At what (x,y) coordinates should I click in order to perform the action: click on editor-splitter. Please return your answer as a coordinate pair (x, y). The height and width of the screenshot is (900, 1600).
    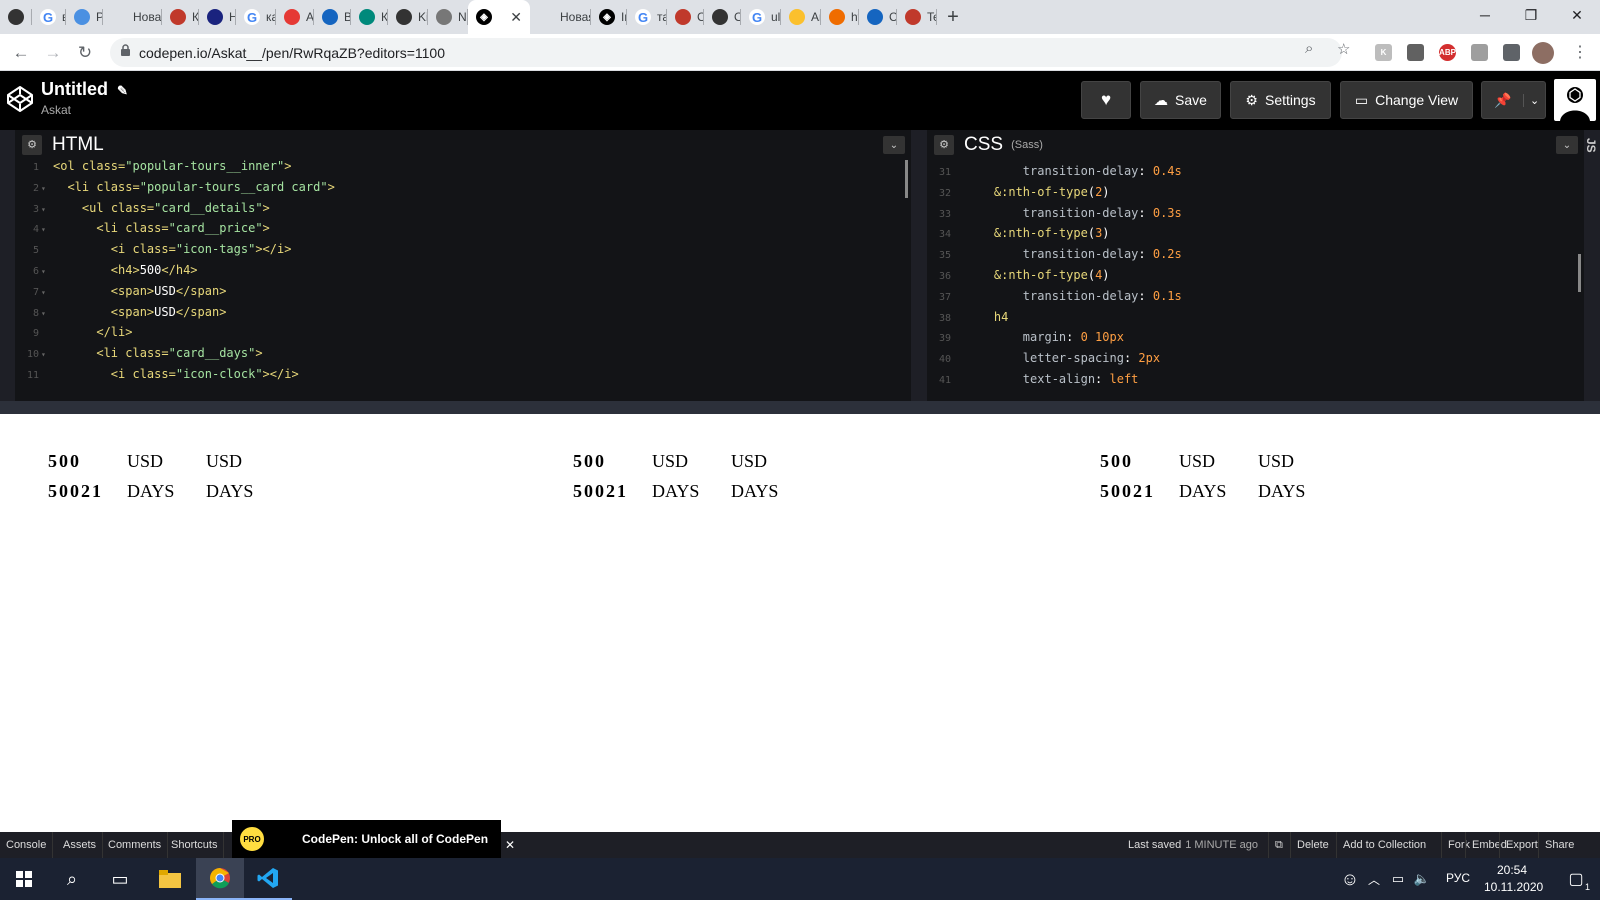
    Looking at the image, I should click on (919, 265).